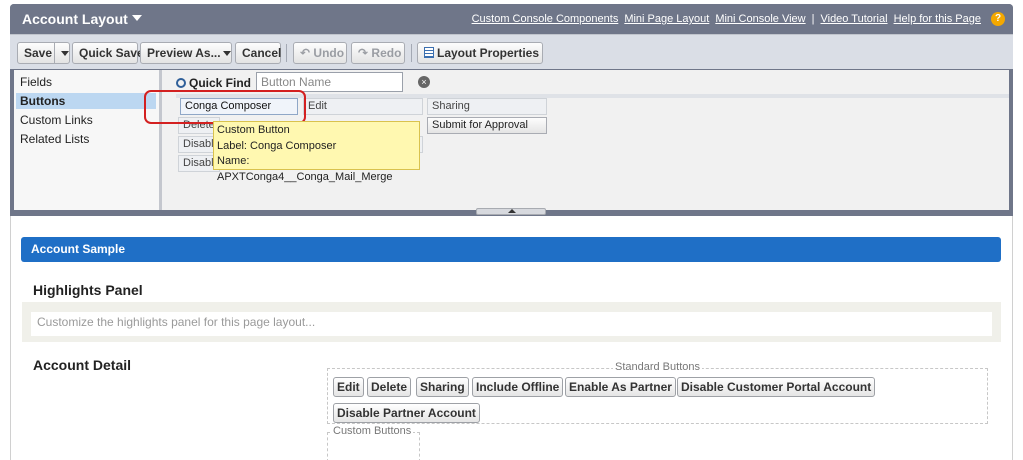 The width and height of the screenshot is (1023, 460). What do you see at coordinates (253, 130) in the screenshot?
I see `tooltip-type: Custom Button` at bounding box center [253, 130].